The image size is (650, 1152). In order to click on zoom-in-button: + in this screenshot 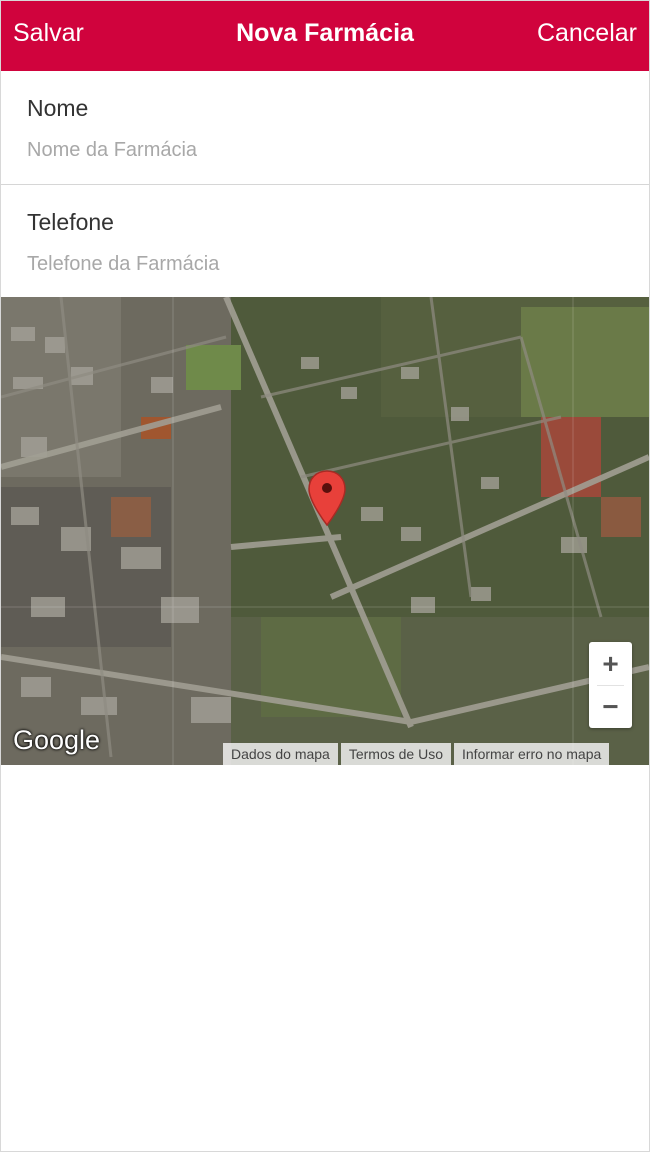, I will do `click(610, 663)`.